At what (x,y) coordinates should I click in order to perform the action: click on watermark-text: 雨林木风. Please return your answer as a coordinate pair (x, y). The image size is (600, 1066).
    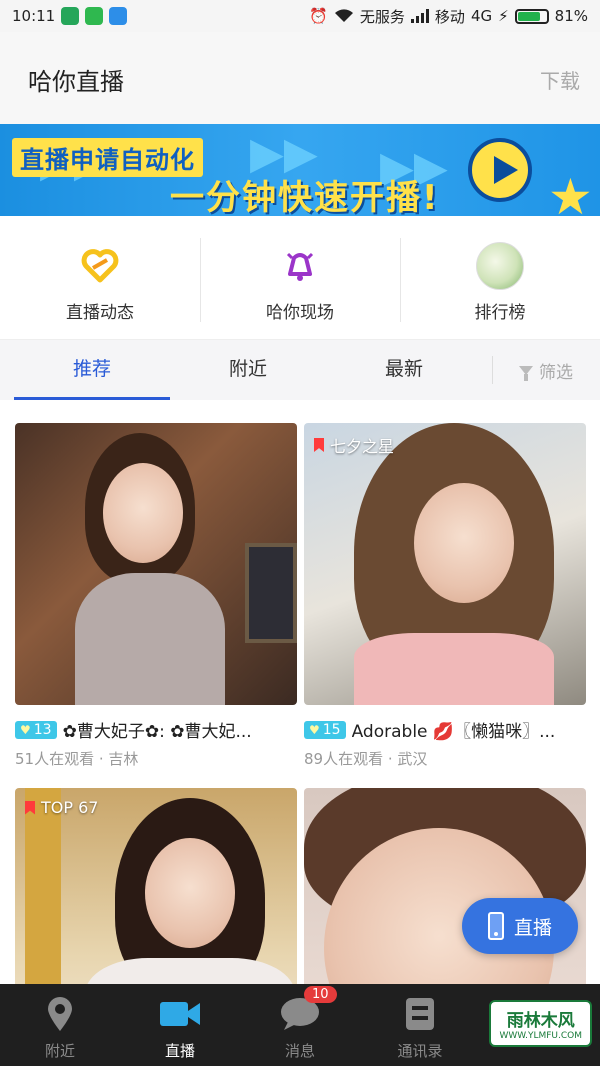
    Looking at the image, I should click on (540, 1021).